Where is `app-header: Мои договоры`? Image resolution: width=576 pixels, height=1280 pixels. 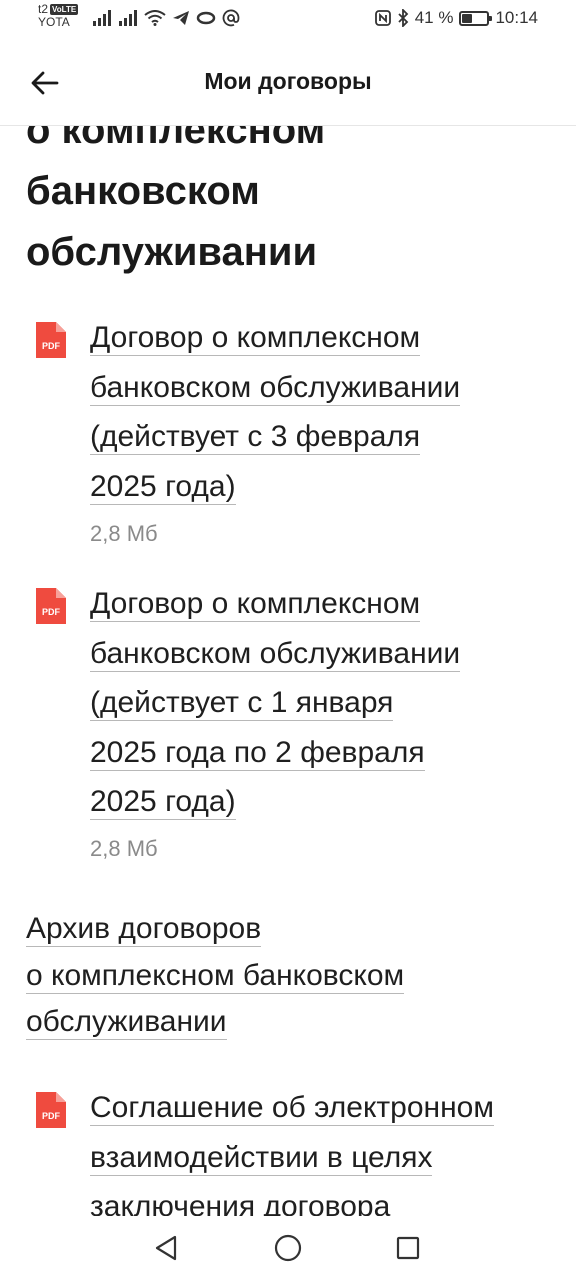
app-header: Мои договоры is located at coordinates (288, 83).